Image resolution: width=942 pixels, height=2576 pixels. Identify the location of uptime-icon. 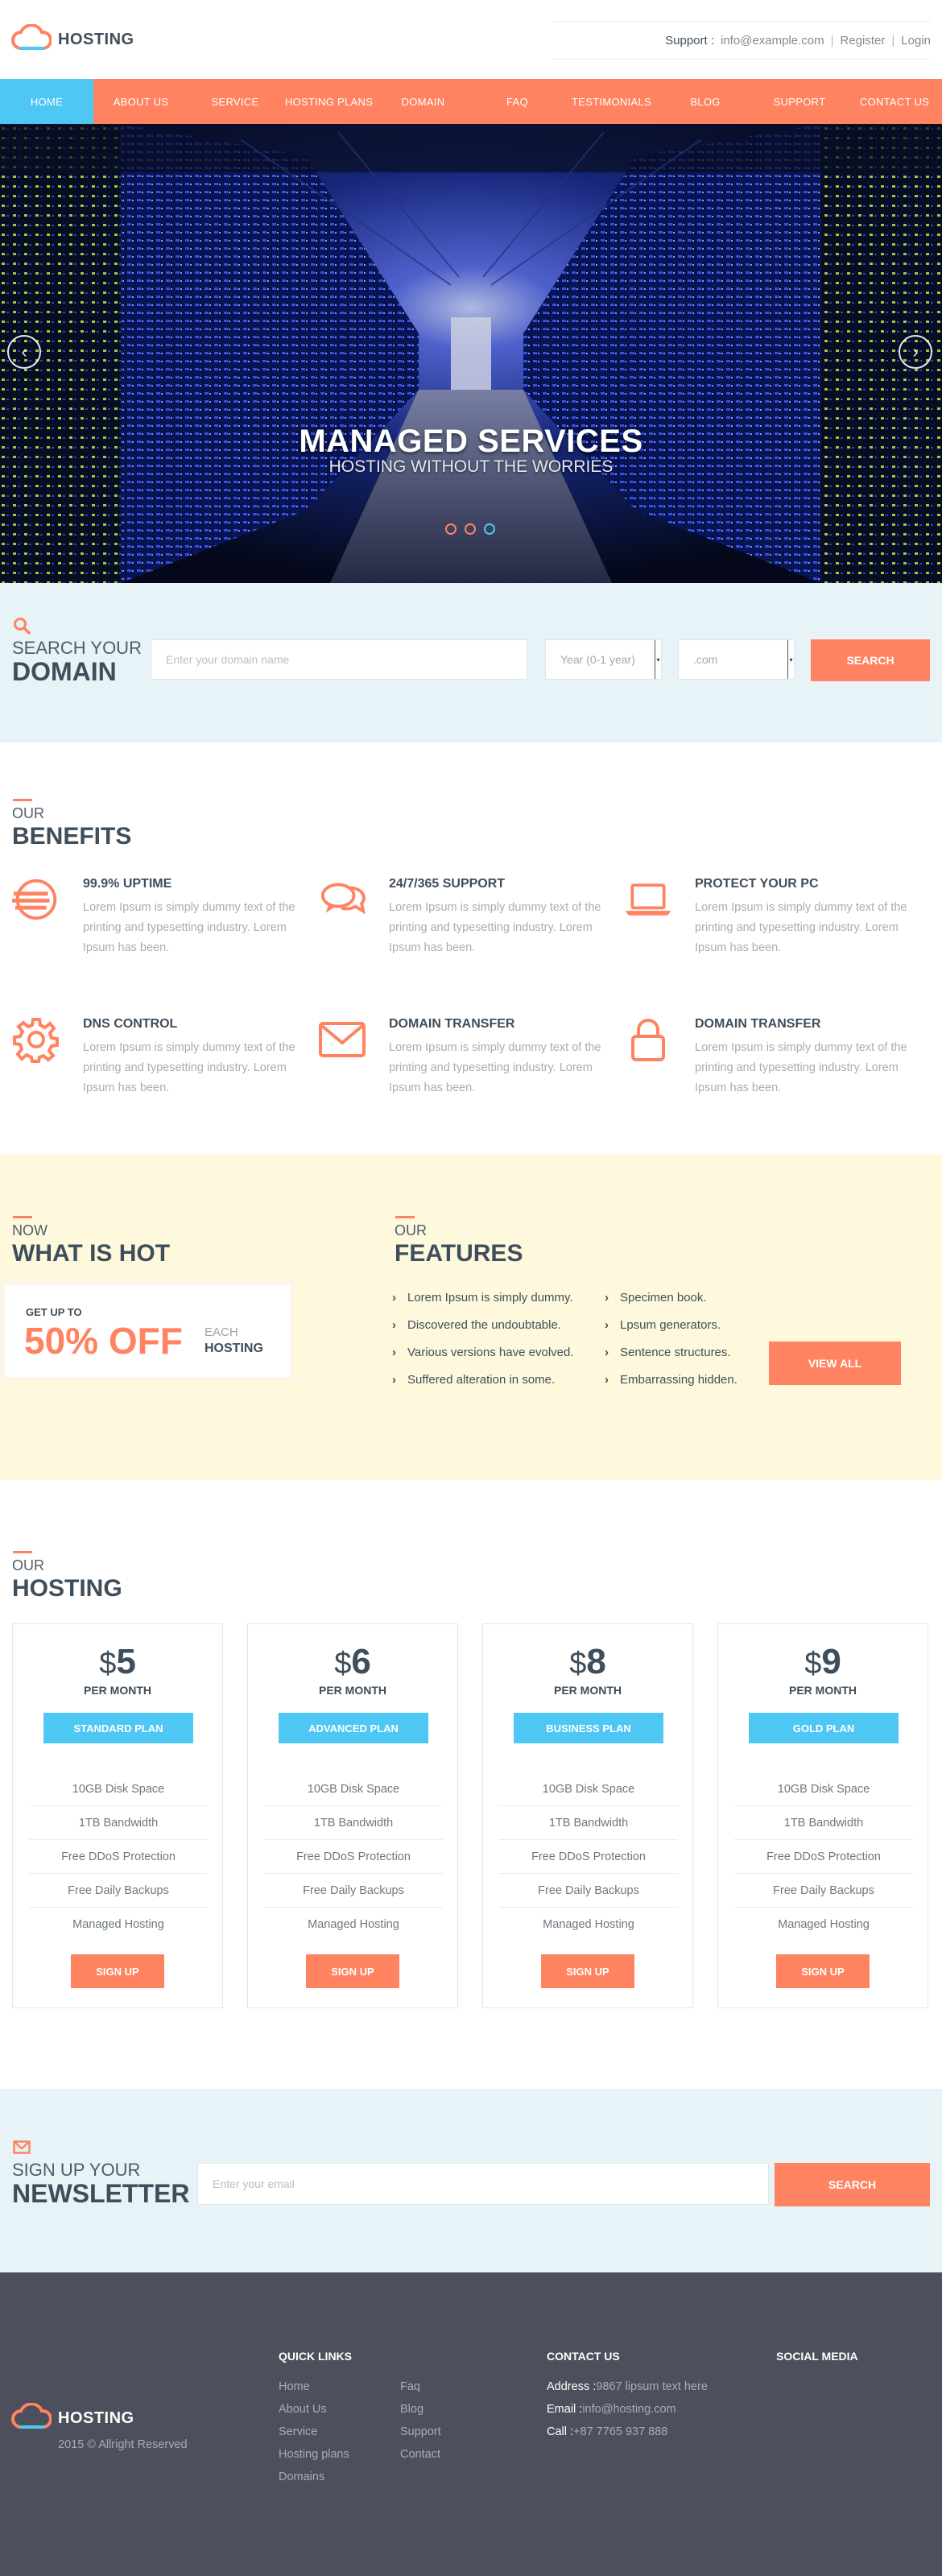
(36, 900).